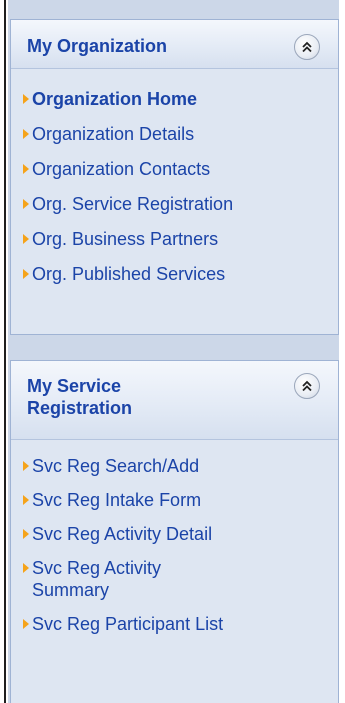 The height and width of the screenshot is (703, 345). Describe the element at coordinates (174, 400) in the screenshot. I see `panel-header: My Service Registration` at that location.